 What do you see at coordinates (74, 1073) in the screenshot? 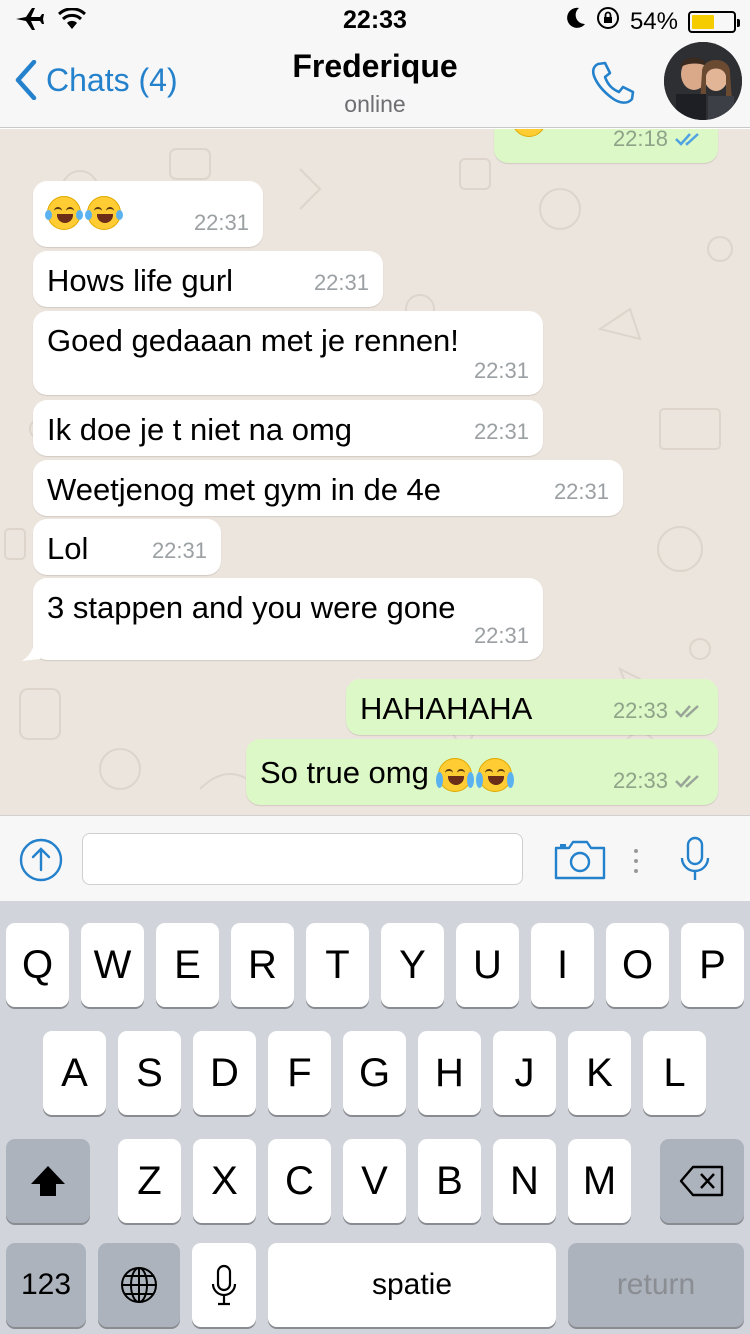
I see `key-a: A` at bounding box center [74, 1073].